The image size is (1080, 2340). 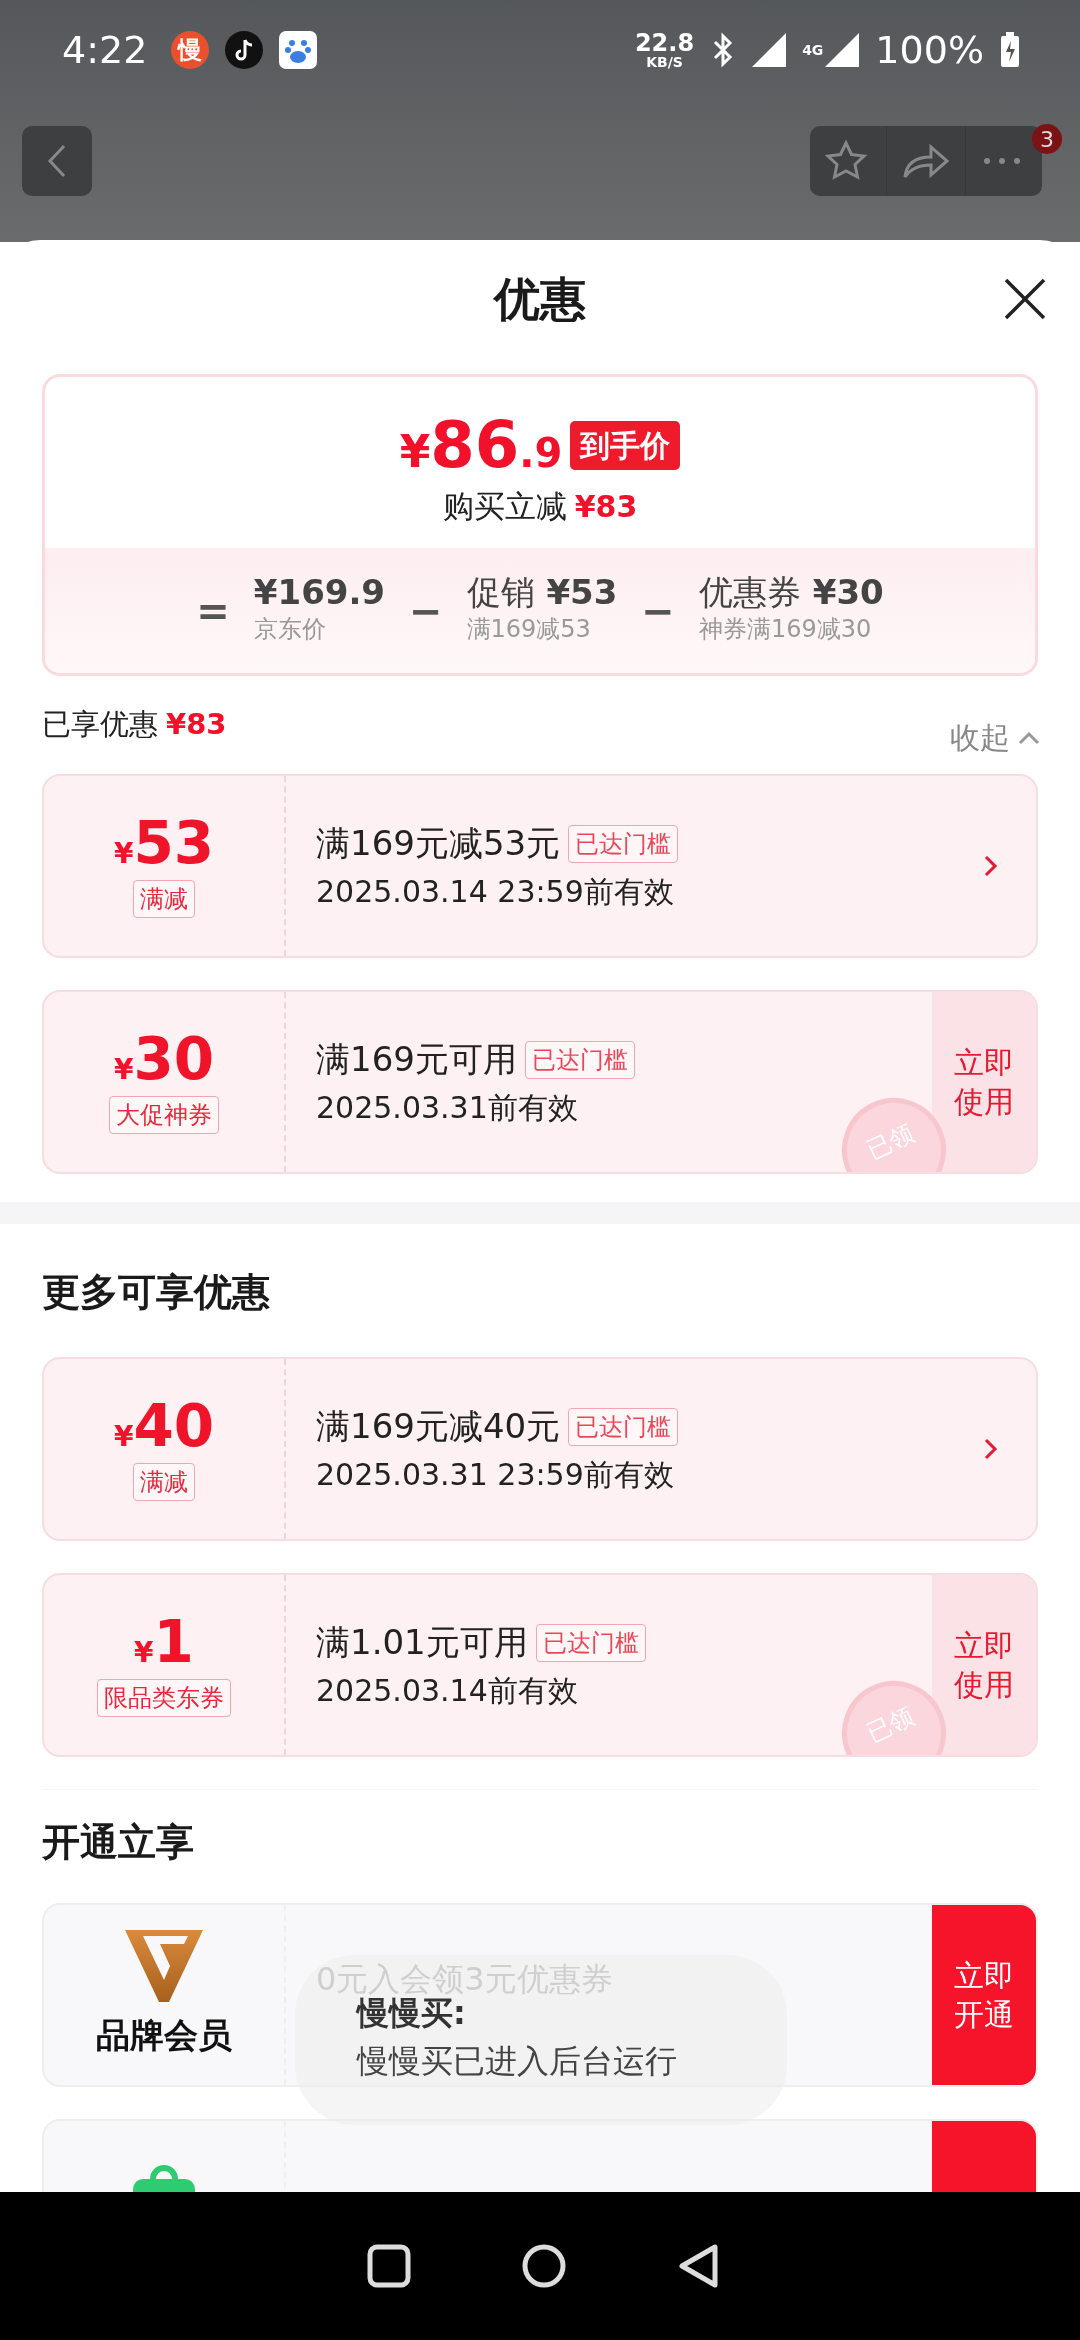 What do you see at coordinates (540, 1449) in the screenshot?
I see `coupon-card: ¥40 满减 满169元减40元 已达门槛 2025.03.31 23:59前有效` at bounding box center [540, 1449].